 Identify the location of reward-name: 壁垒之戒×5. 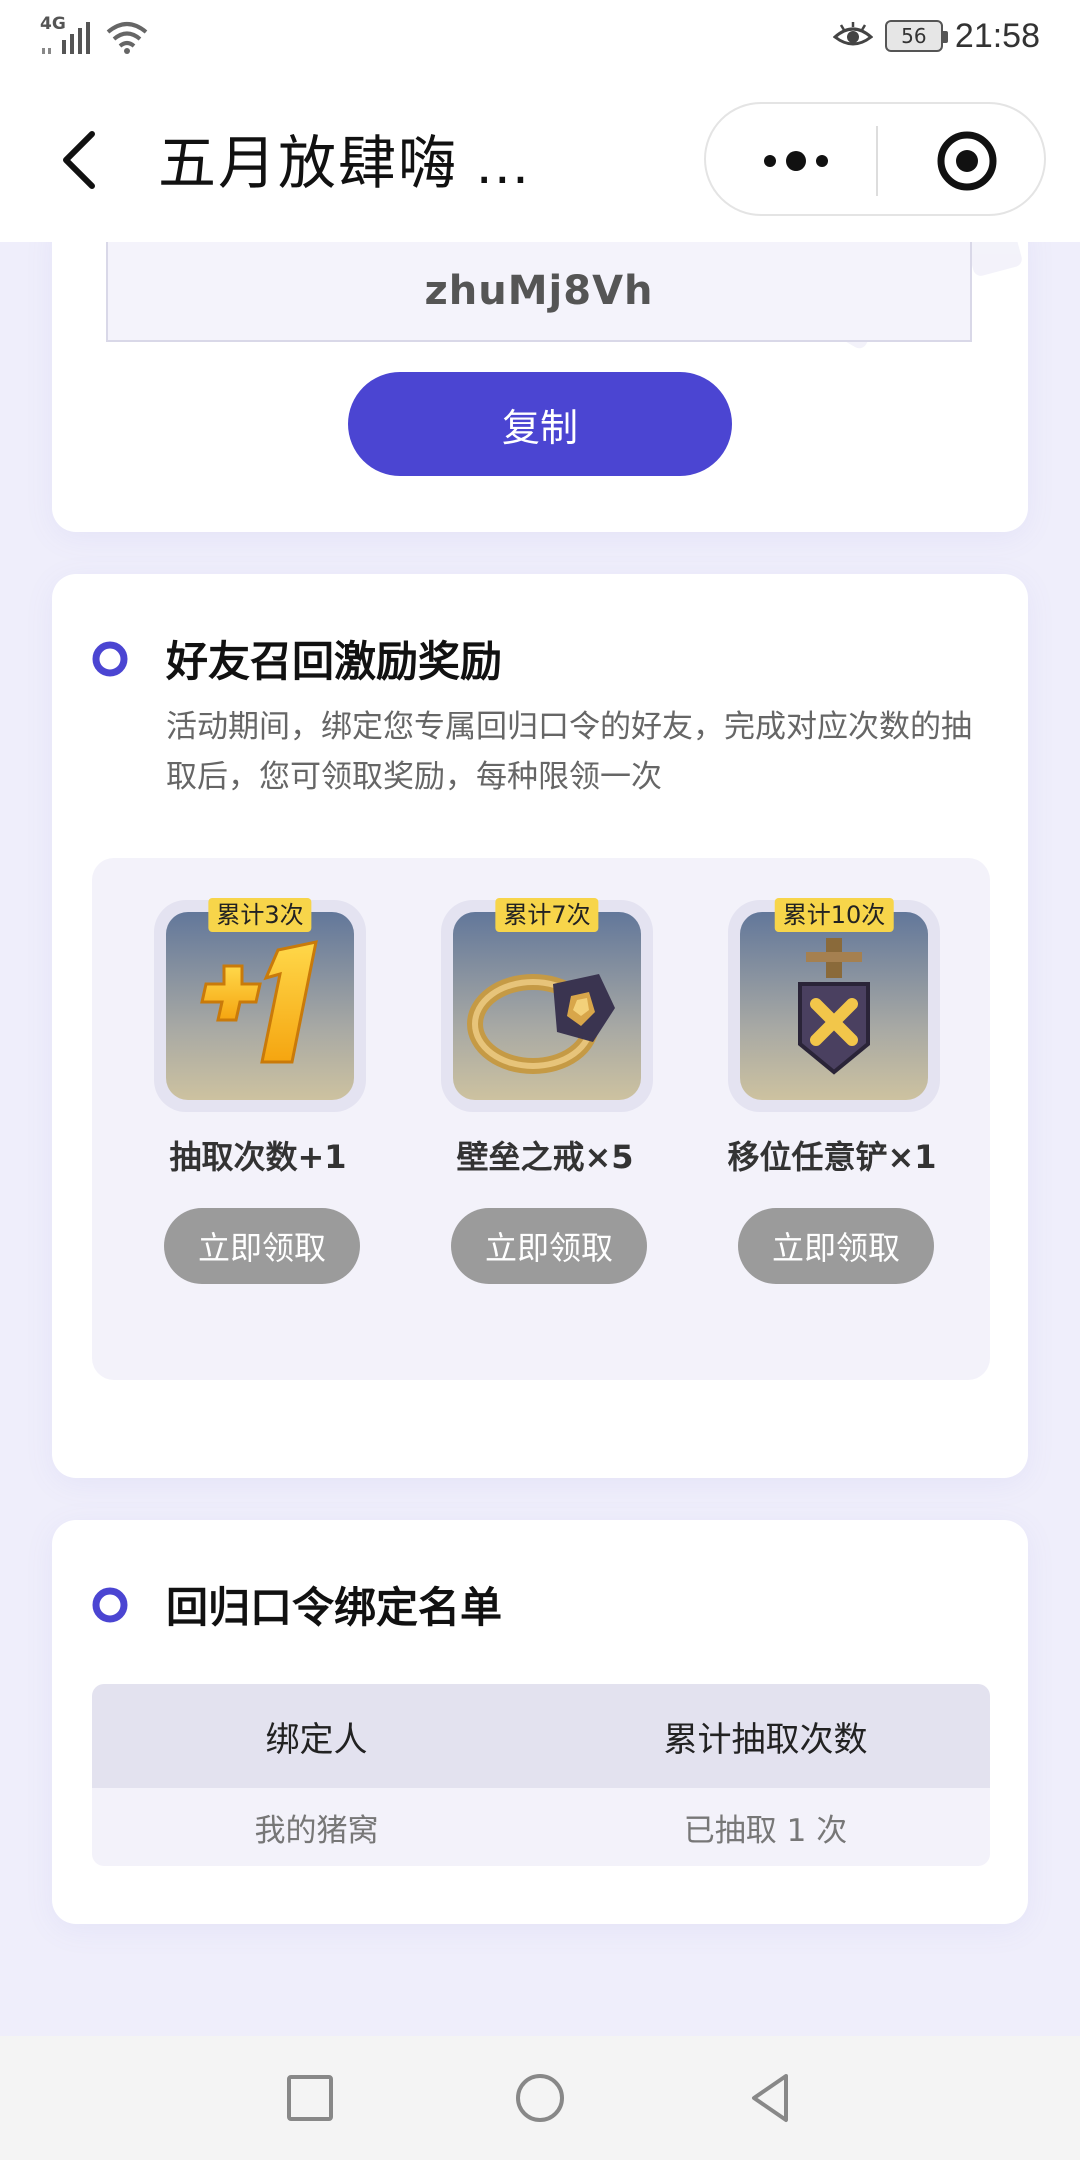
(545, 1157).